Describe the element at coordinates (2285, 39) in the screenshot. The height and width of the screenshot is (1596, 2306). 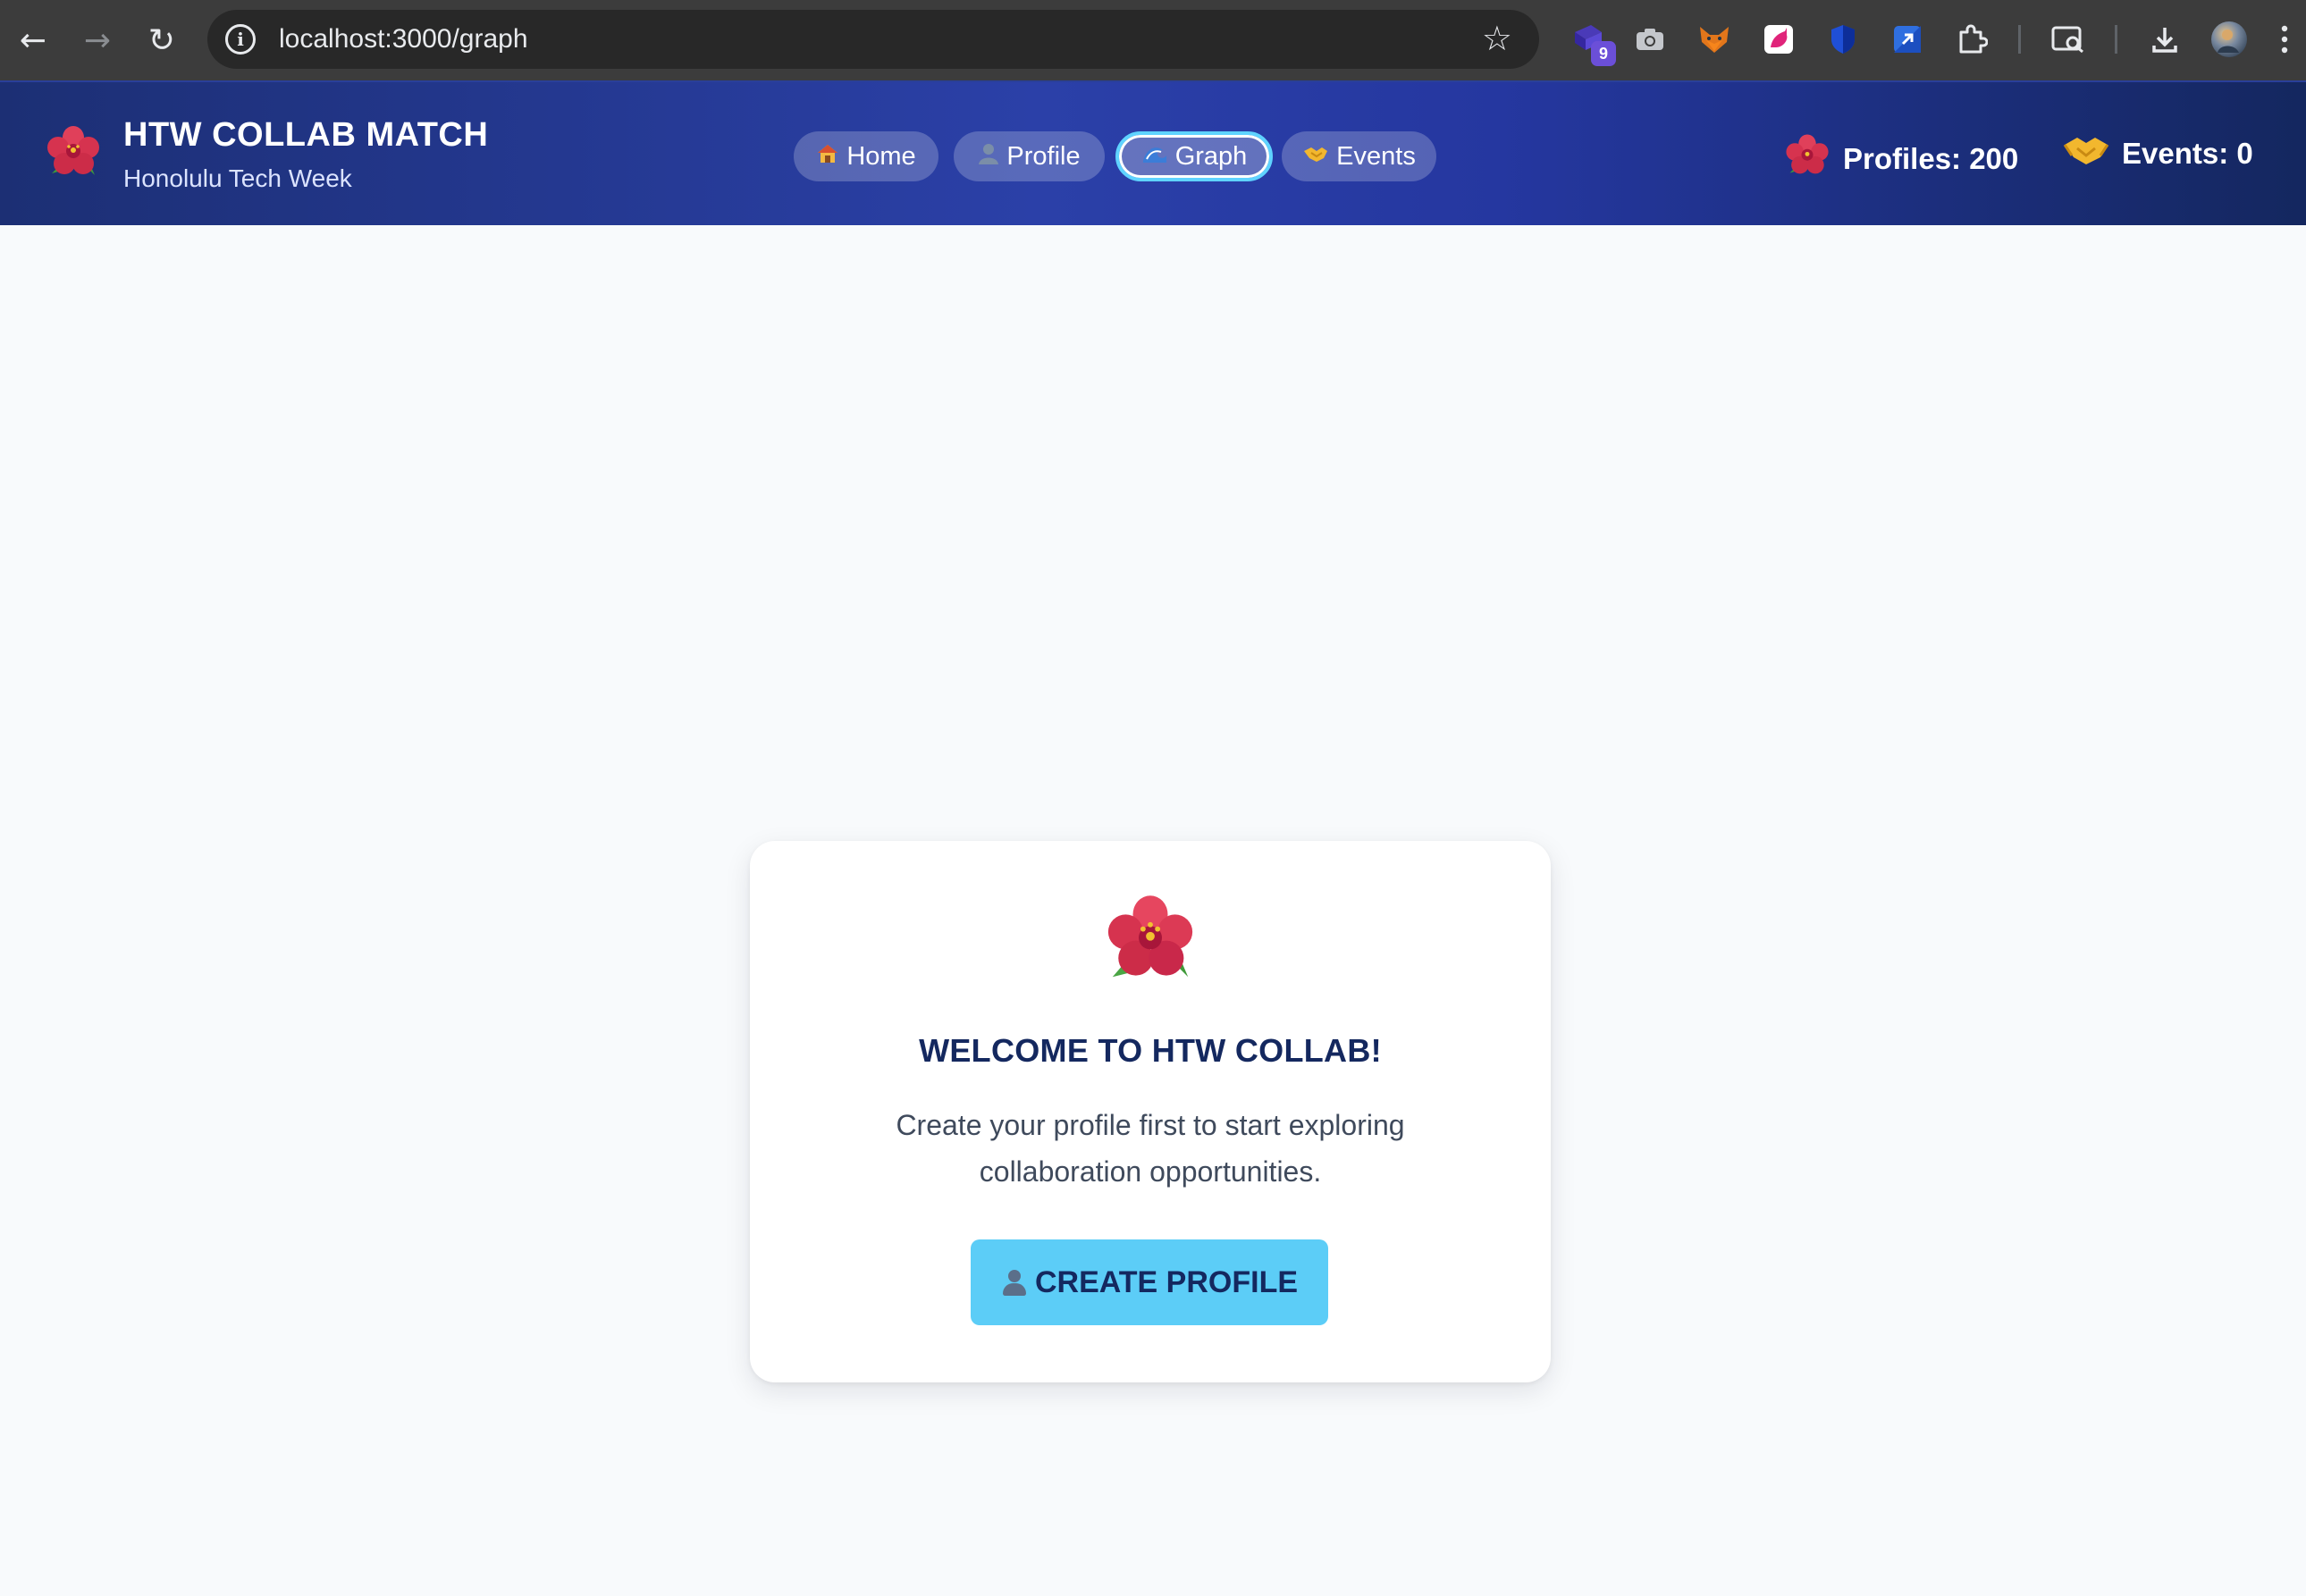
I see `menu-kebab-icon` at that location.